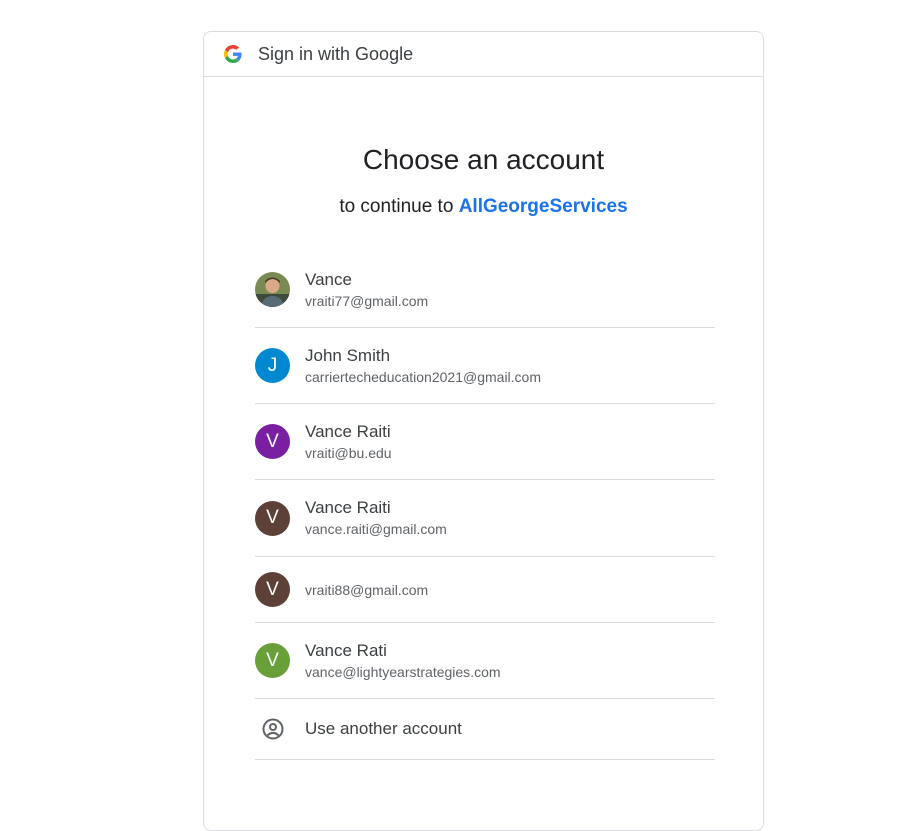 The image size is (920, 831). What do you see at coordinates (403, 671) in the screenshot?
I see `account-email: vance@lightyearstrategies.com` at bounding box center [403, 671].